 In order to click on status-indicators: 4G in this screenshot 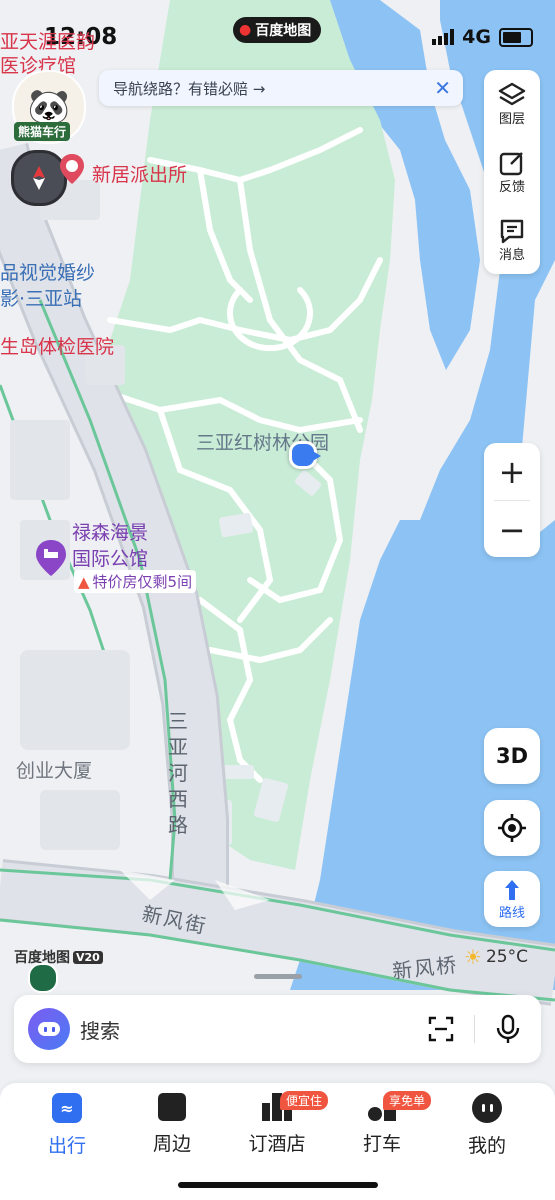, I will do `click(482, 37)`.